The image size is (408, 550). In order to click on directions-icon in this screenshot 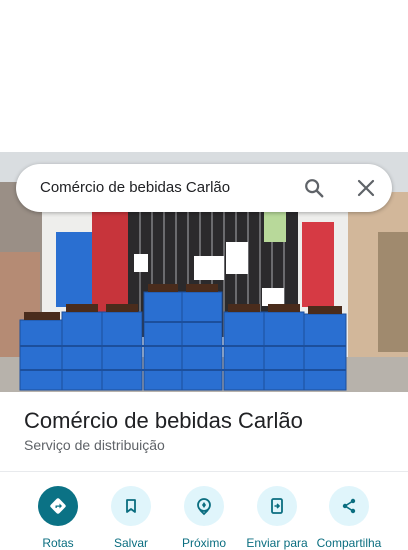, I will do `click(58, 506)`.